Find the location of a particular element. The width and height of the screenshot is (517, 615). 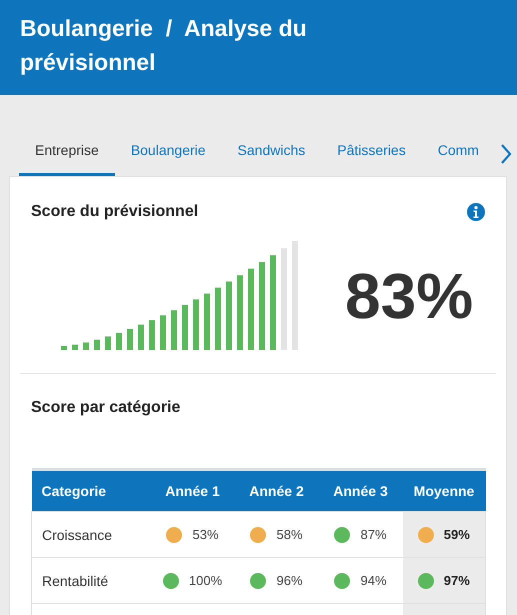

percent-value: 87% is located at coordinates (373, 534).